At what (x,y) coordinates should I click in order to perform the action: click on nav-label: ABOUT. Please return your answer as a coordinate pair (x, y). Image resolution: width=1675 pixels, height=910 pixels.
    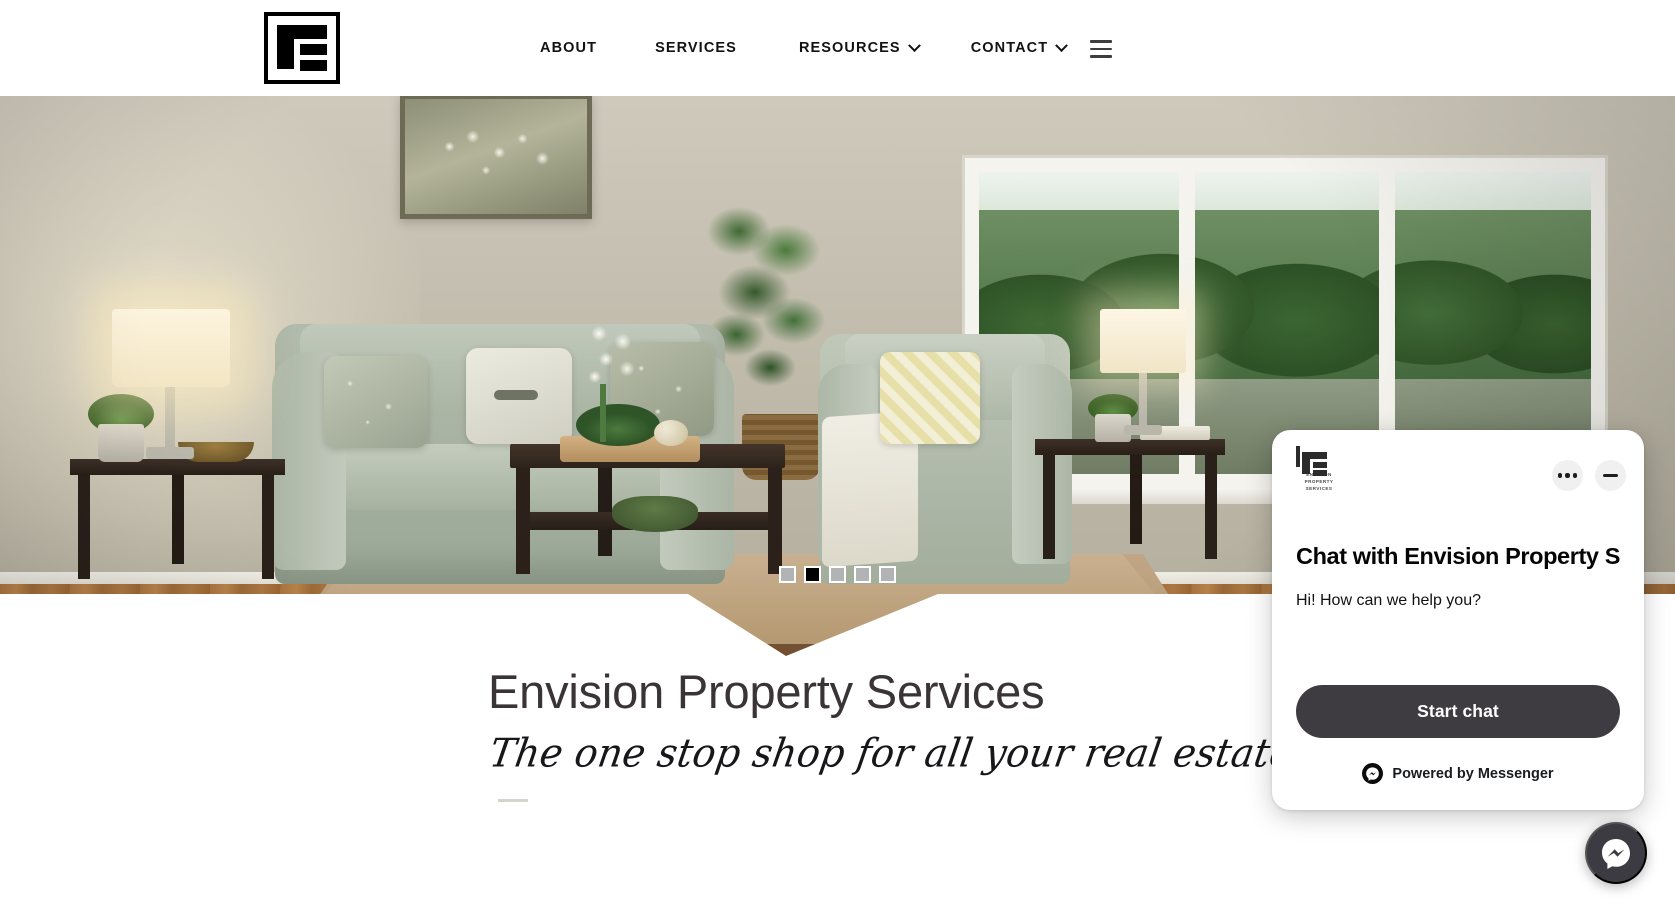
    Looking at the image, I should click on (569, 48).